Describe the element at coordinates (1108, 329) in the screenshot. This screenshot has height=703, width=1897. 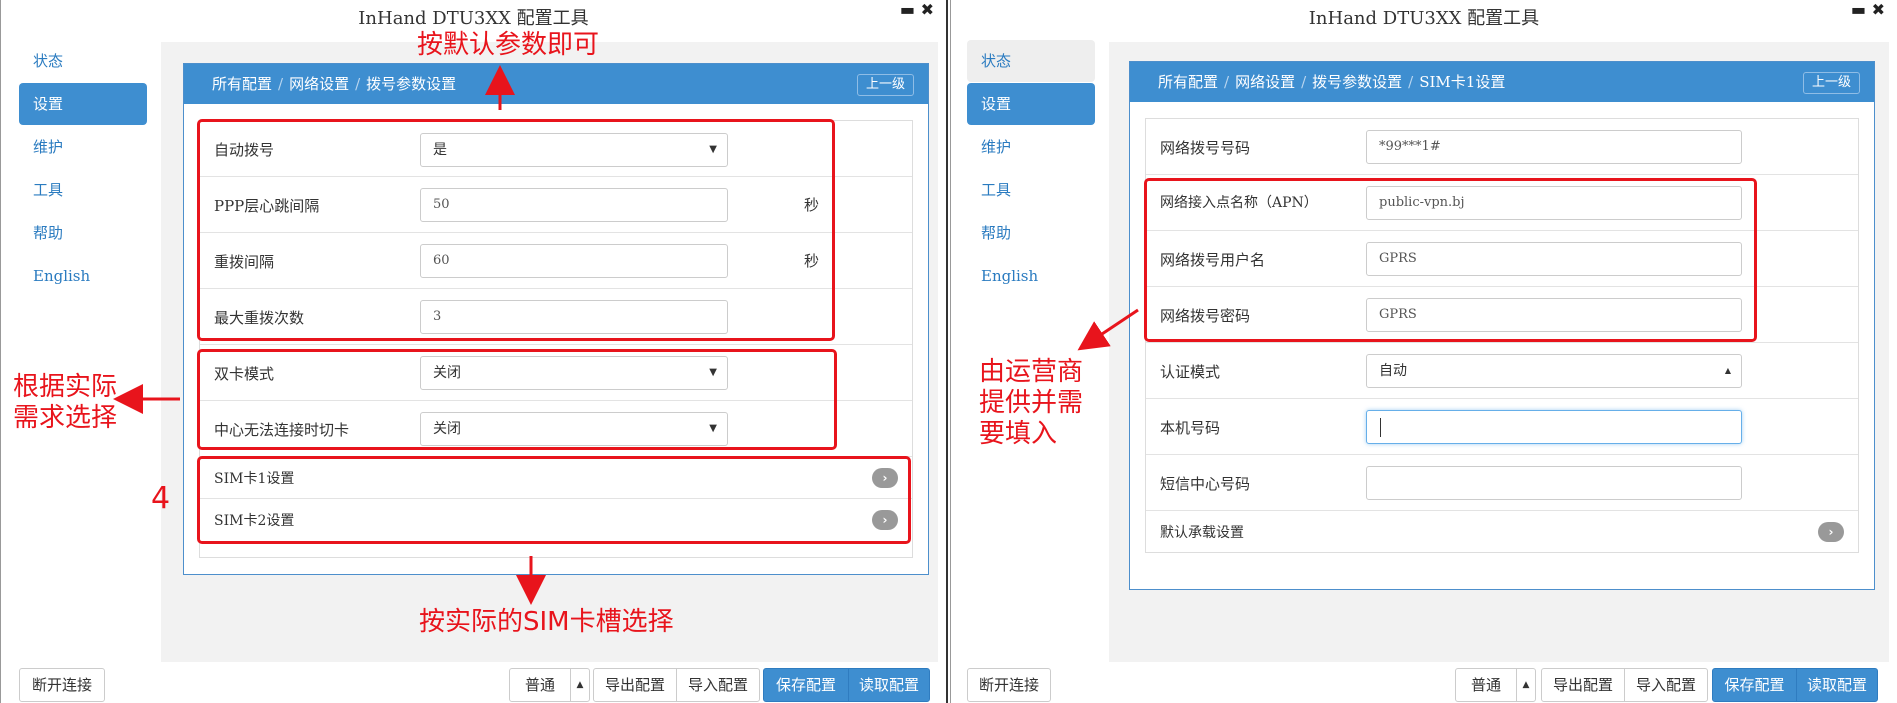
I see `arrow-down-left-icon` at that location.